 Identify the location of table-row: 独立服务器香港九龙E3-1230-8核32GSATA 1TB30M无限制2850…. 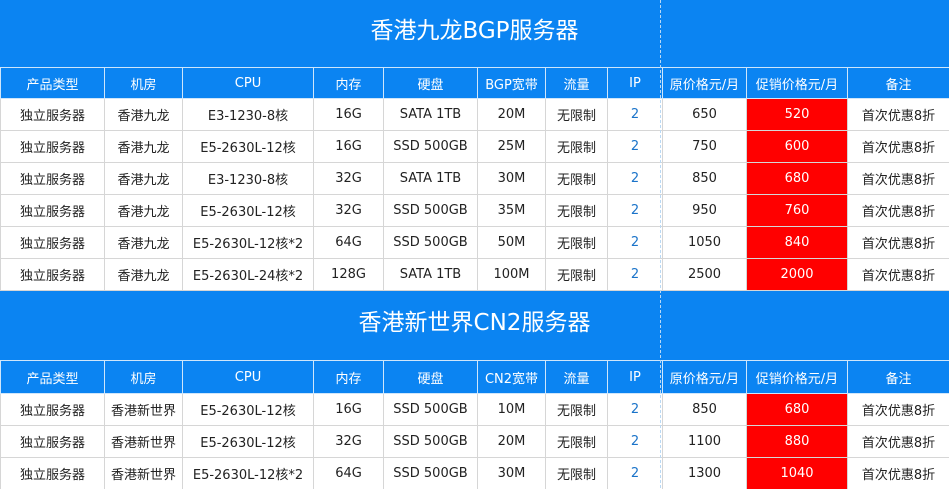
(475, 179).